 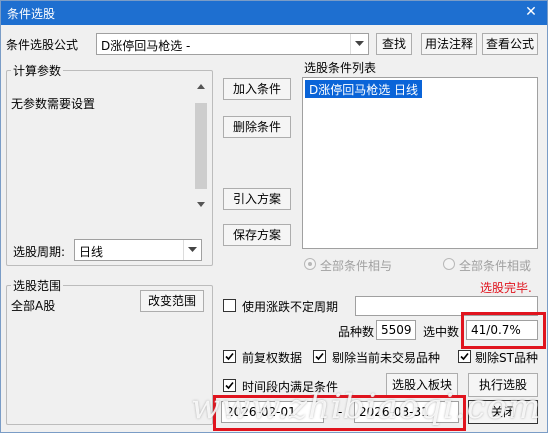 I want to click on params-scrollbar, so click(x=201, y=146).